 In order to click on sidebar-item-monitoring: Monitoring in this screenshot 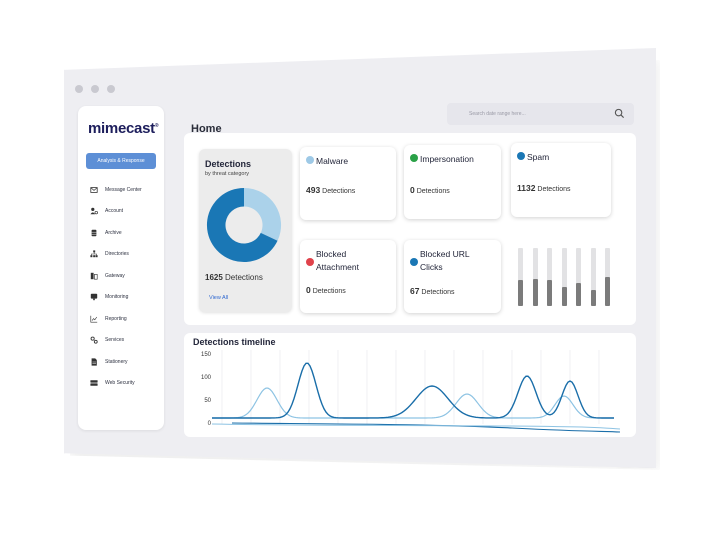, I will do `click(116, 298)`.